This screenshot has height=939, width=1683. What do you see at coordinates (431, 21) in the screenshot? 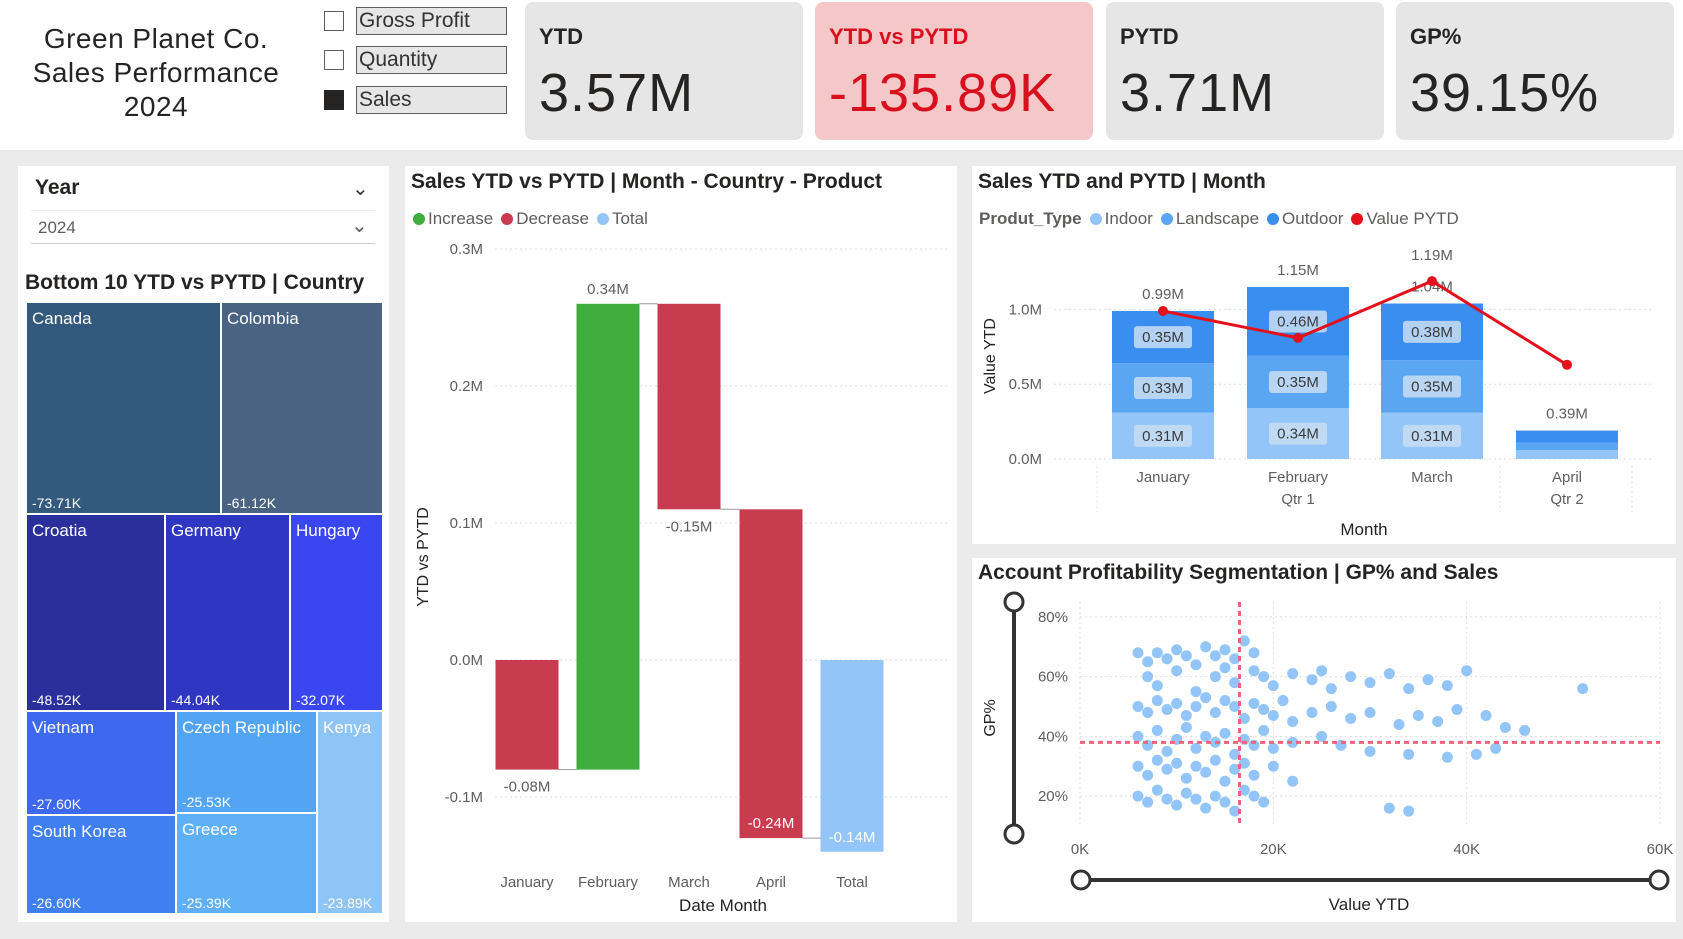
I see `toggle-label: Gross Profit` at bounding box center [431, 21].